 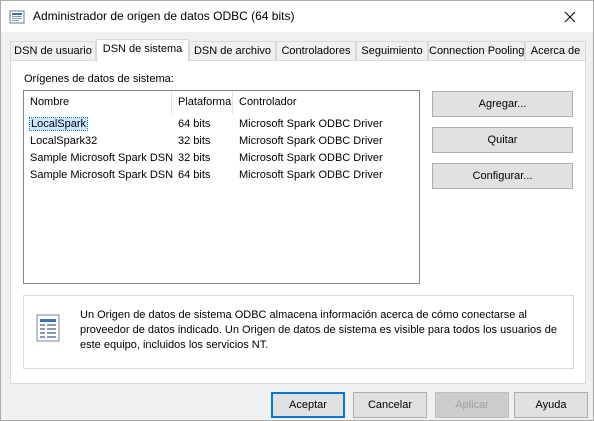 I want to click on odbc-app-icon, so click(x=17, y=17).